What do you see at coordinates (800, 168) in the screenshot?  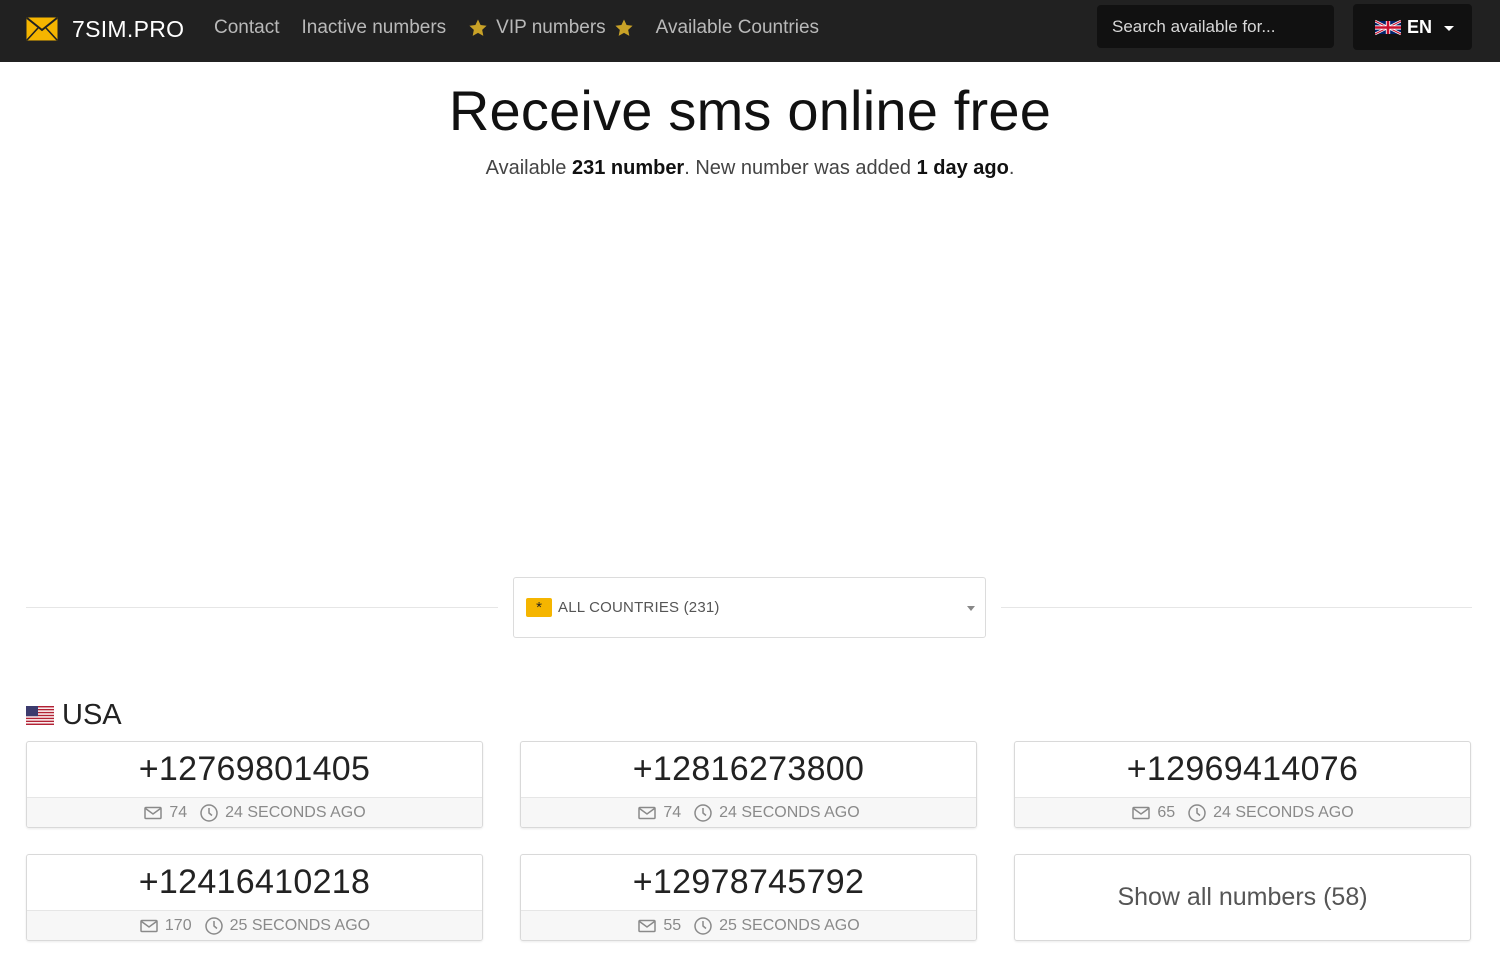 I see `summary-middle: . New number was added` at bounding box center [800, 168].